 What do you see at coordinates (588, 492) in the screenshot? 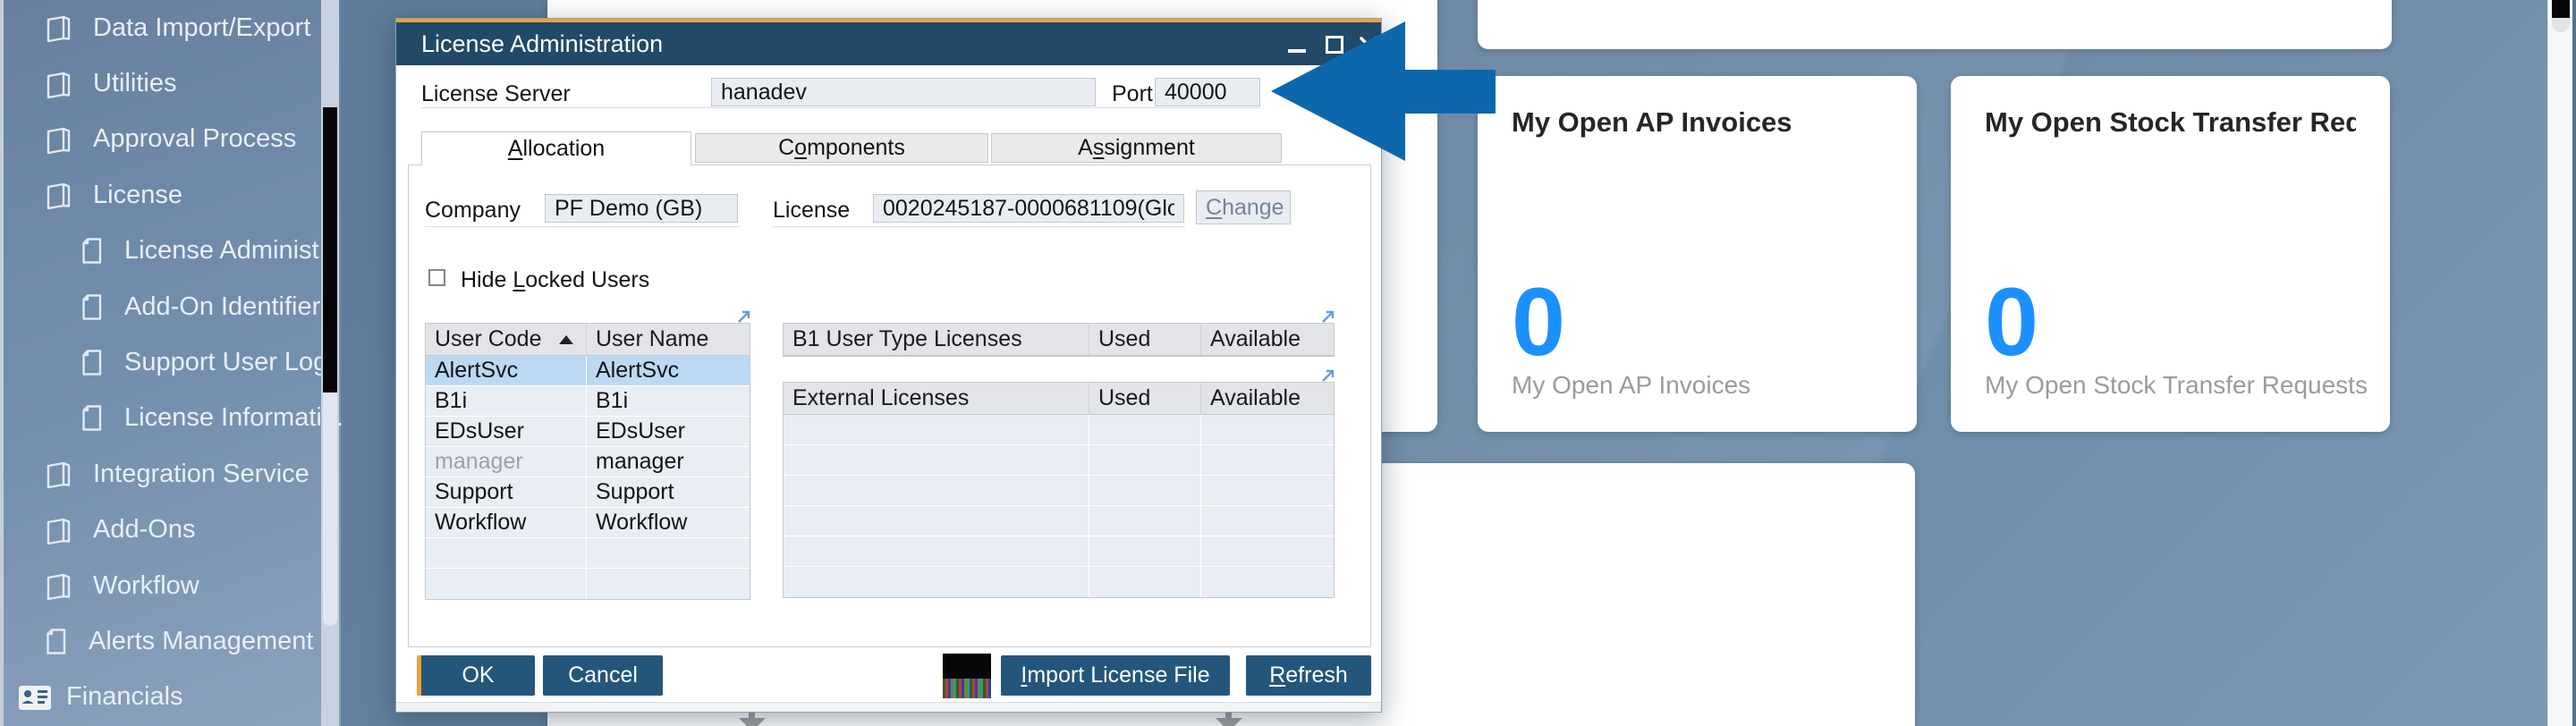
I see `user-row: Support Support` at bounding box center [588, 492].